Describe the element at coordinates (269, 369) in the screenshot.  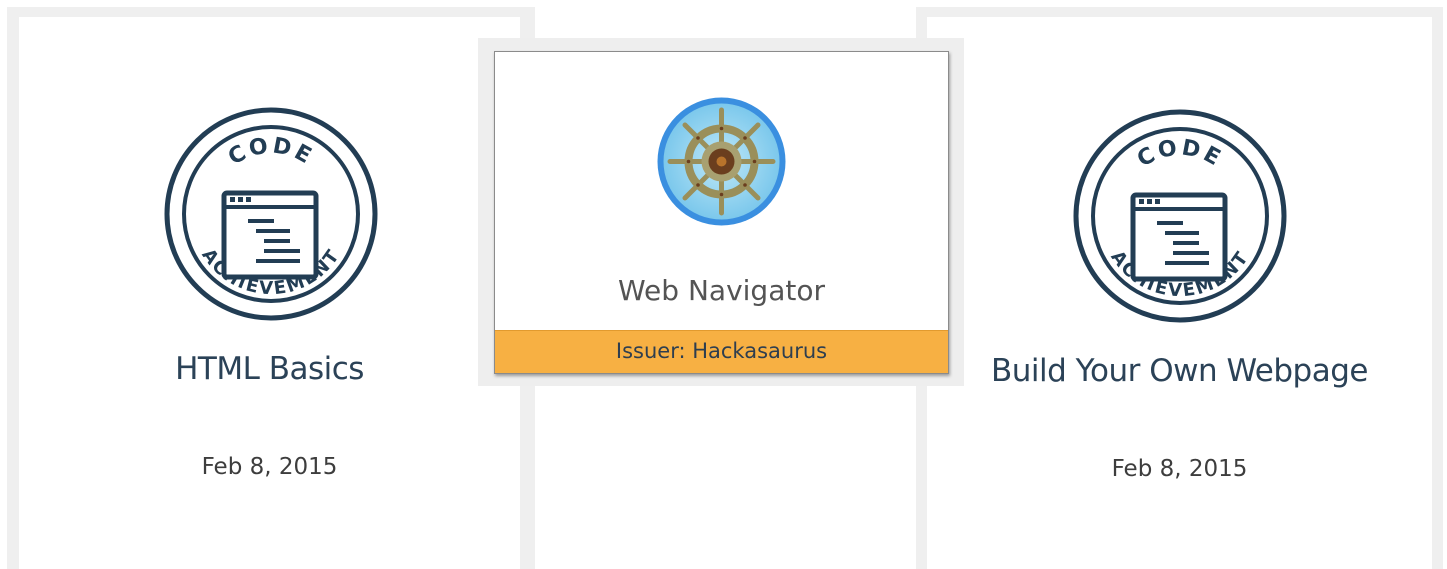
I see `badge-title: HTML Basics` at that location.